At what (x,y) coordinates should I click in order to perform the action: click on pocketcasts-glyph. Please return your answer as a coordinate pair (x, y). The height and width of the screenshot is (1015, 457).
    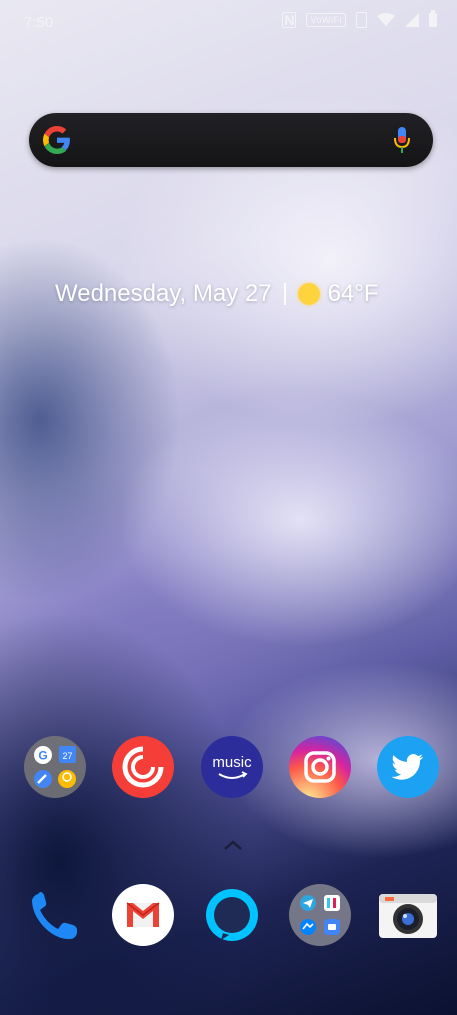
    Looking at the image, I should click on (143, 767).